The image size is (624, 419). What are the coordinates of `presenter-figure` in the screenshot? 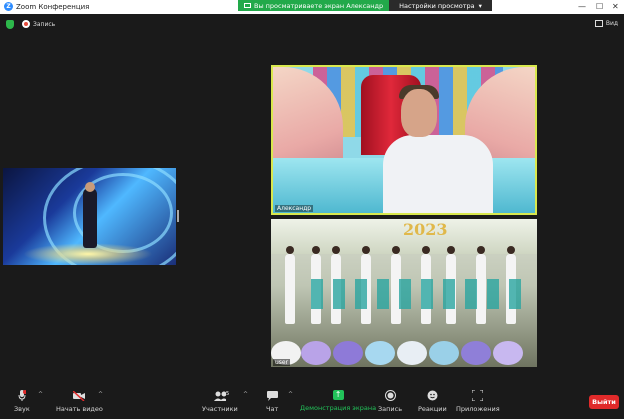 It's located at (90, 218).